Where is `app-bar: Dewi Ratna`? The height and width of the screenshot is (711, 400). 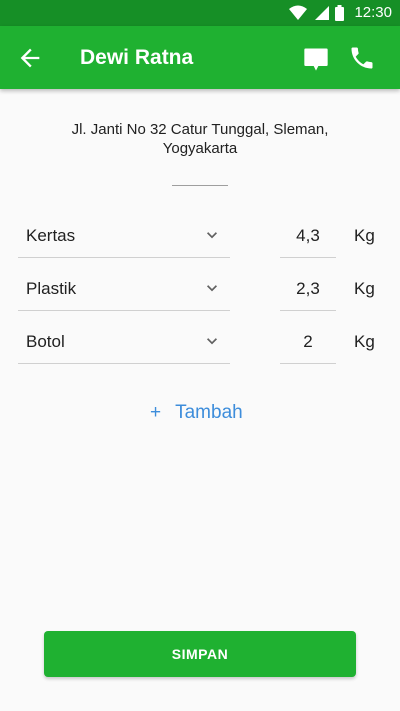
app-bar: Dewi Ratna is located at coordinates (200, 57).